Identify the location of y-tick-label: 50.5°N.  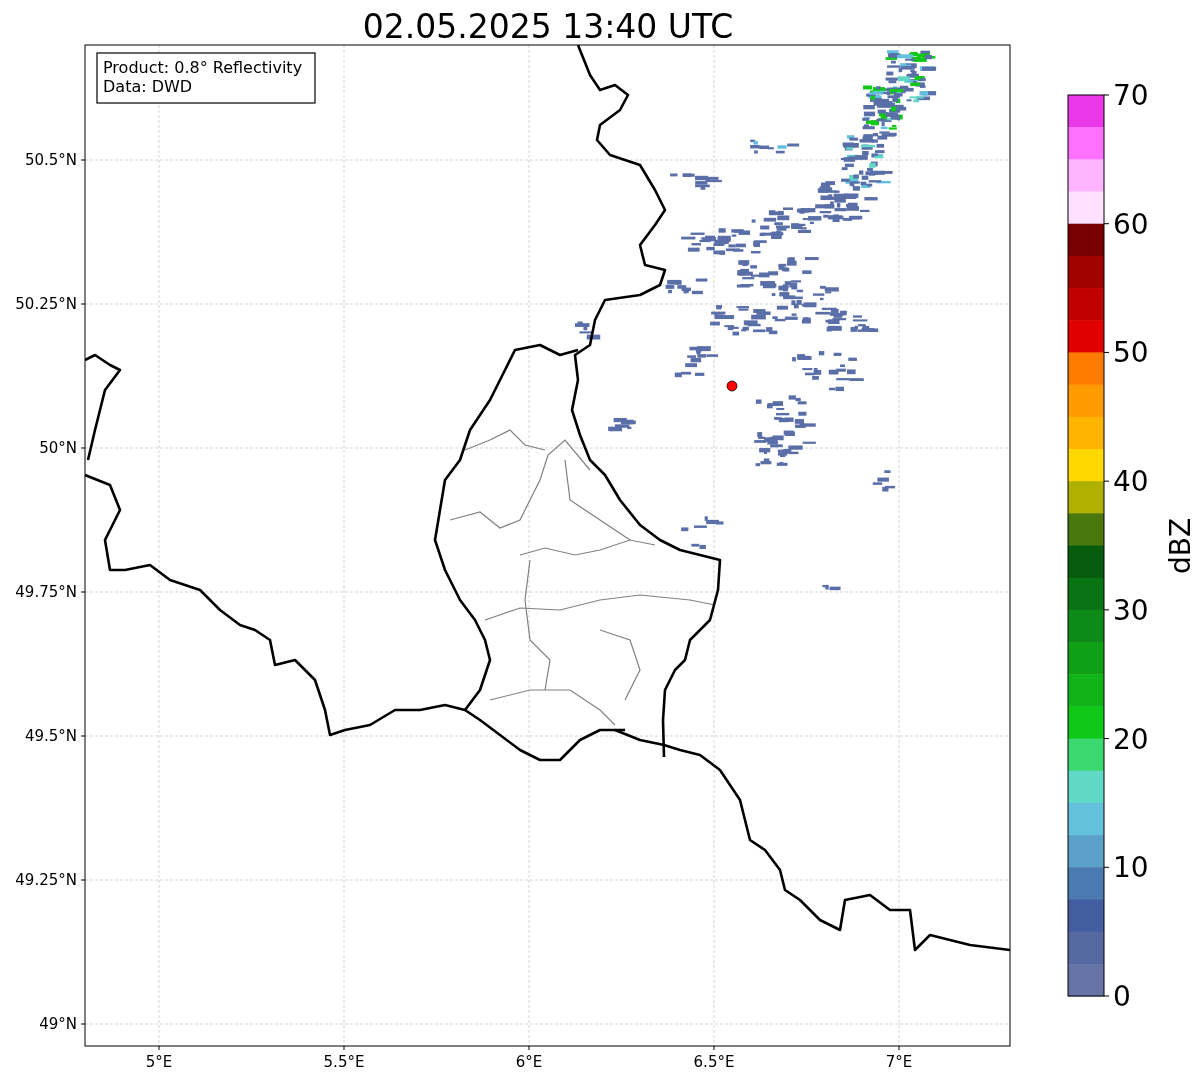
(50, 160).